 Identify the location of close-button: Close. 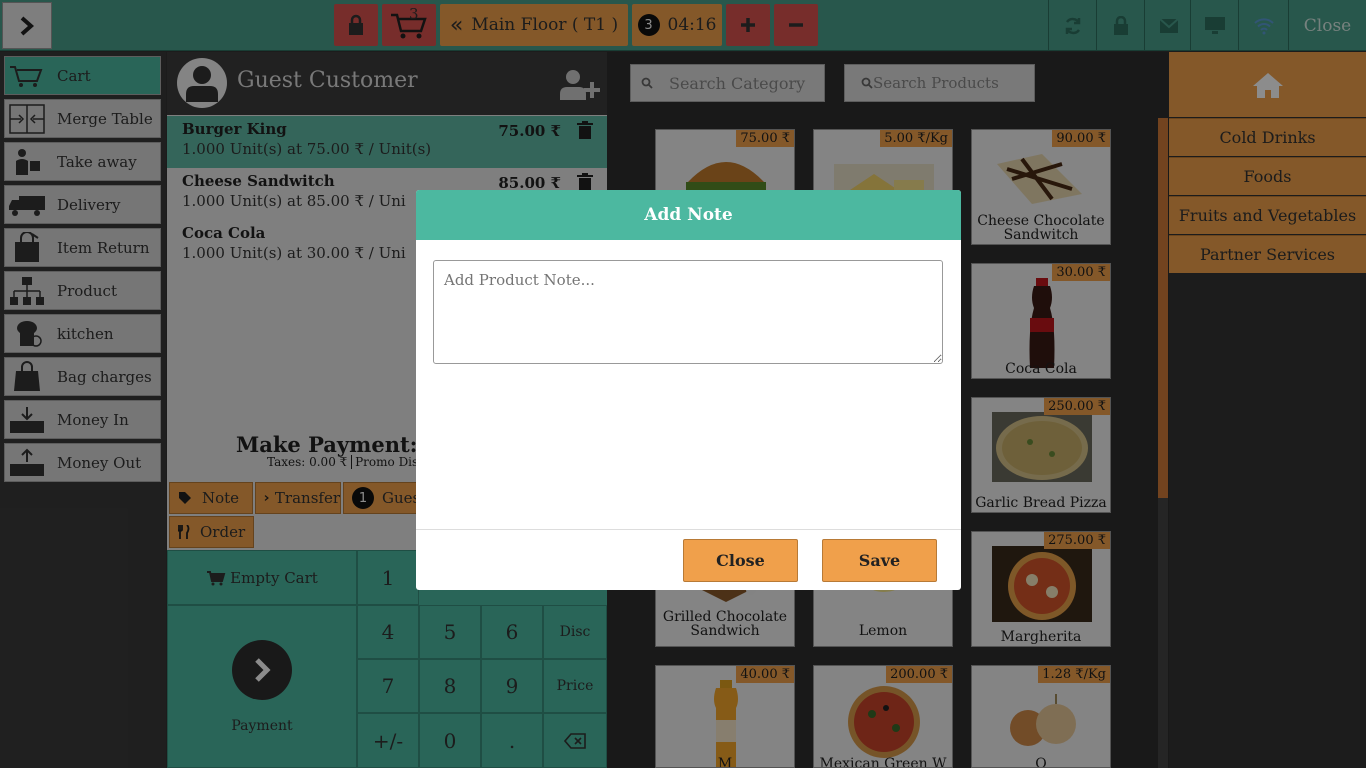
(740, 560).